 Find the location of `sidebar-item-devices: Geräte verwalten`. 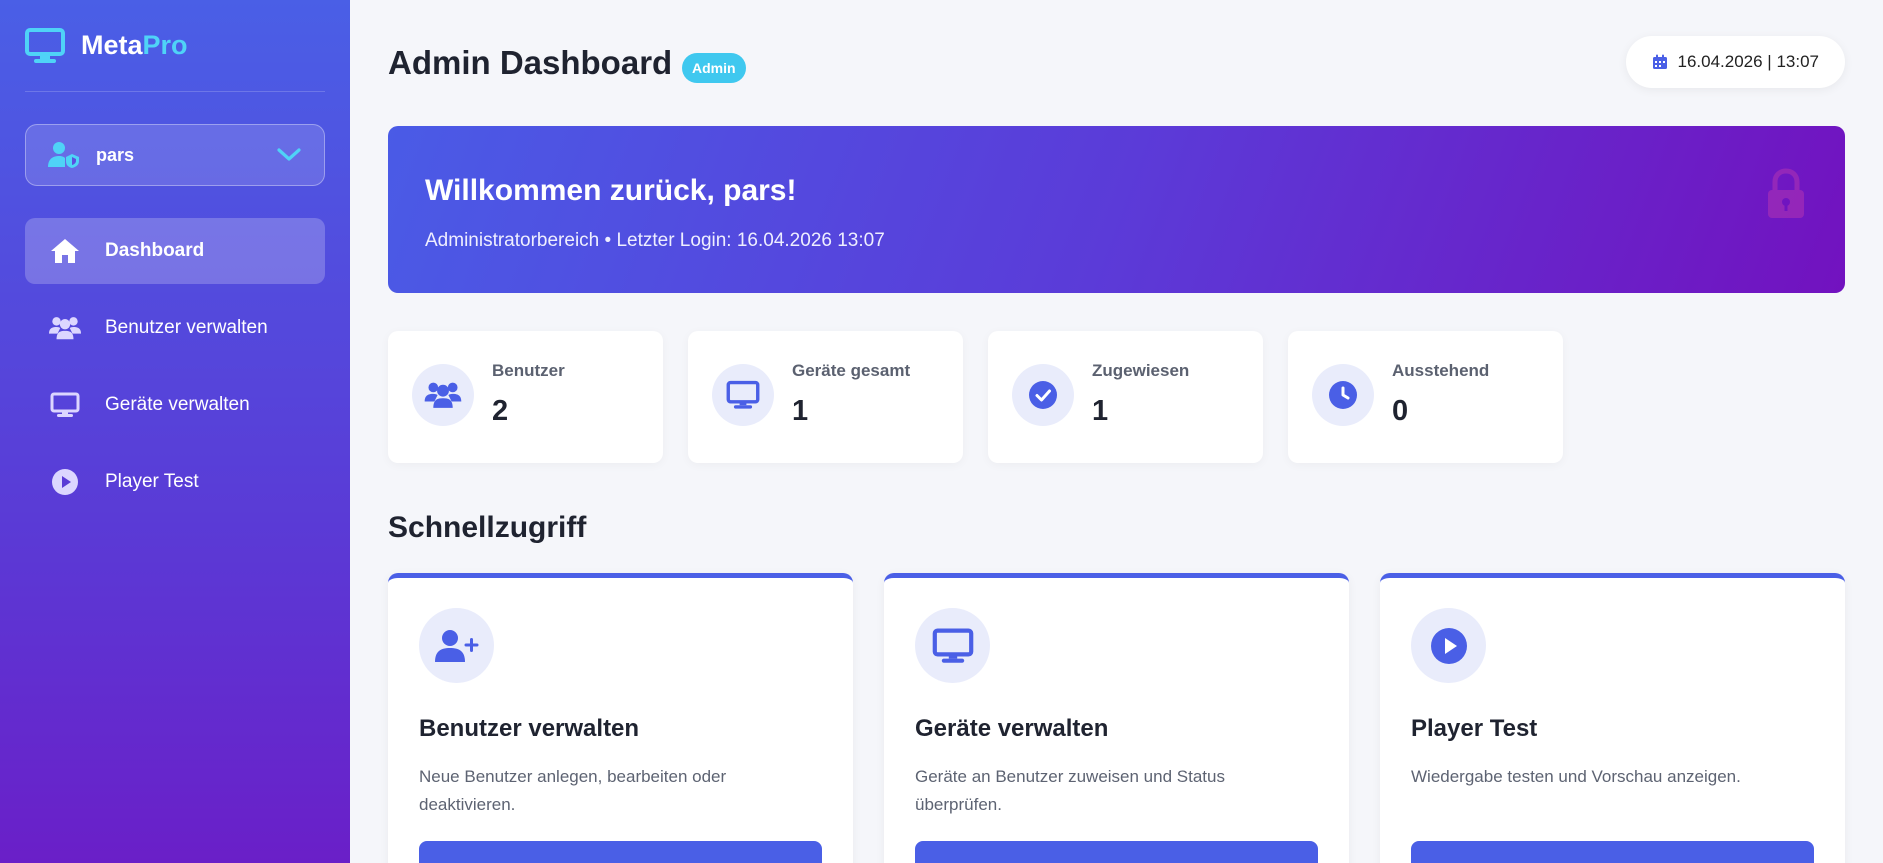

sidebar-item-devices: Geräte verwalten is located at coordinates (175, 405).